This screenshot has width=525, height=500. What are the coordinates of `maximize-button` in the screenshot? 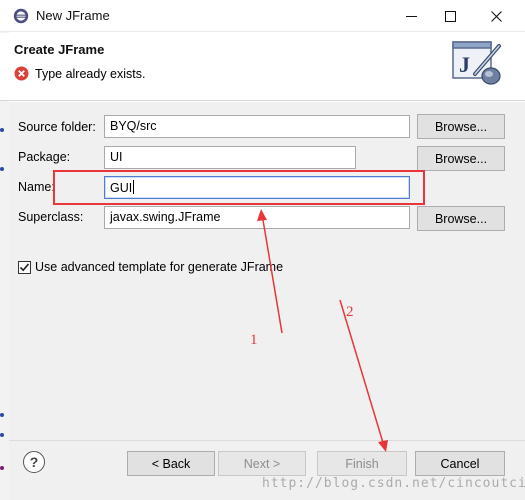 It's located at (450, 16).